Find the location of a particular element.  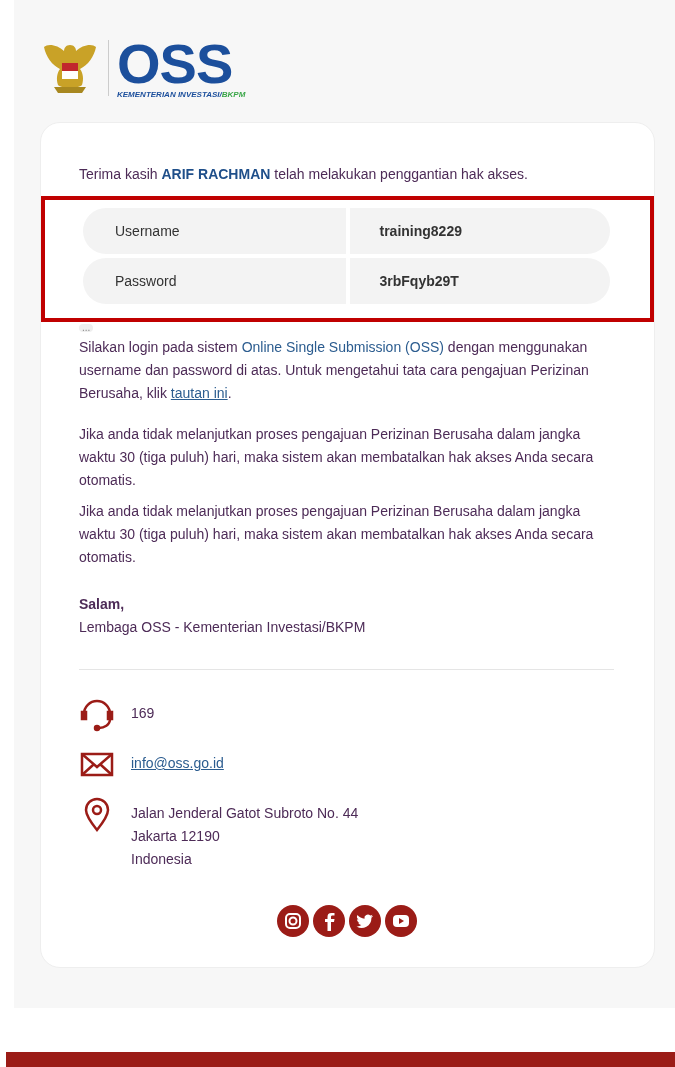

credential-label: Password is located at coordinates (214, 281).